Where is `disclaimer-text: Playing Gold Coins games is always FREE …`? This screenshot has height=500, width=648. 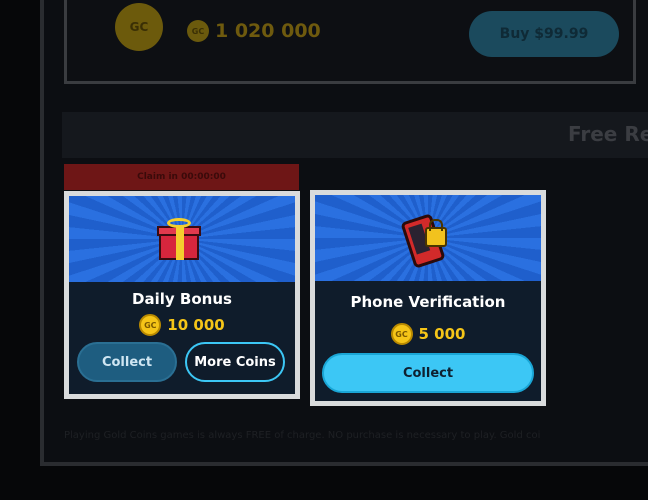 disclaimer-text: Playing Gold Coins games is always FREE … is located at coordinates (302, 435).